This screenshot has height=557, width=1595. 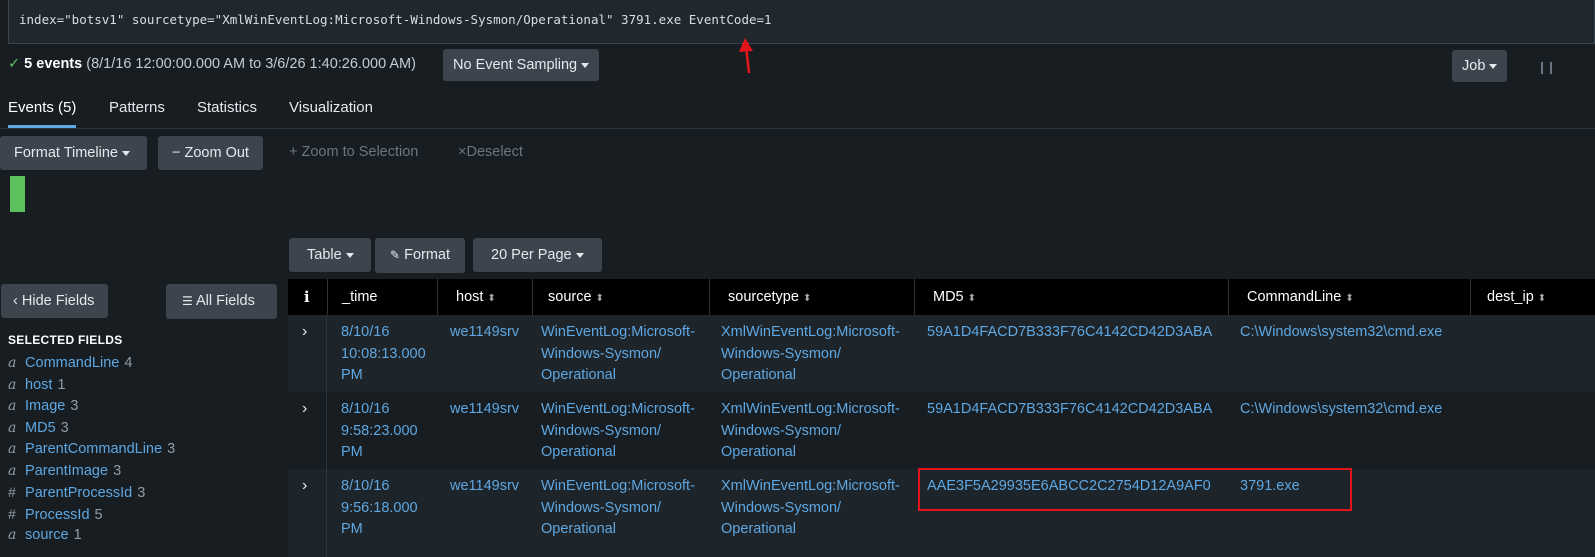 I want to click on format-button: ✎ Format, so click(x=420, y=255).